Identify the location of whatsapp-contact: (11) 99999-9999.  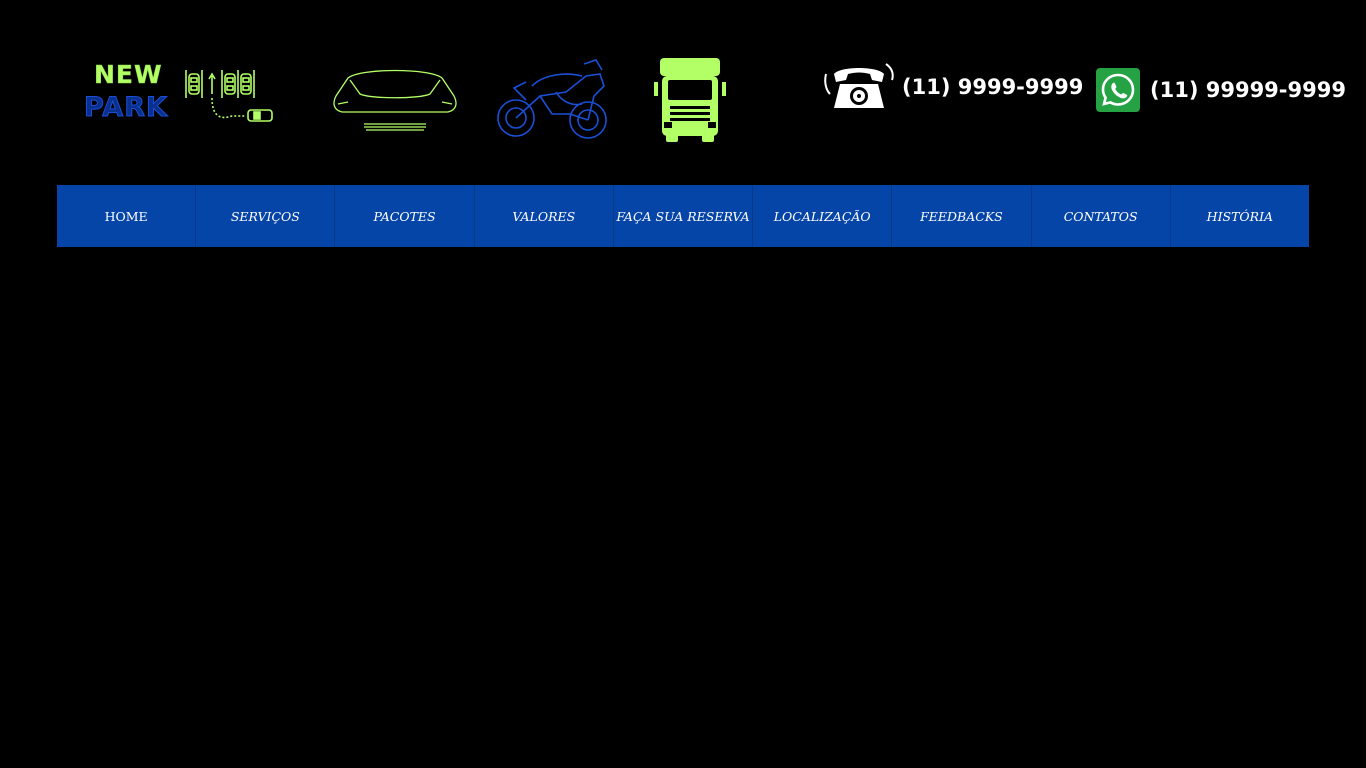
(1221, 90).